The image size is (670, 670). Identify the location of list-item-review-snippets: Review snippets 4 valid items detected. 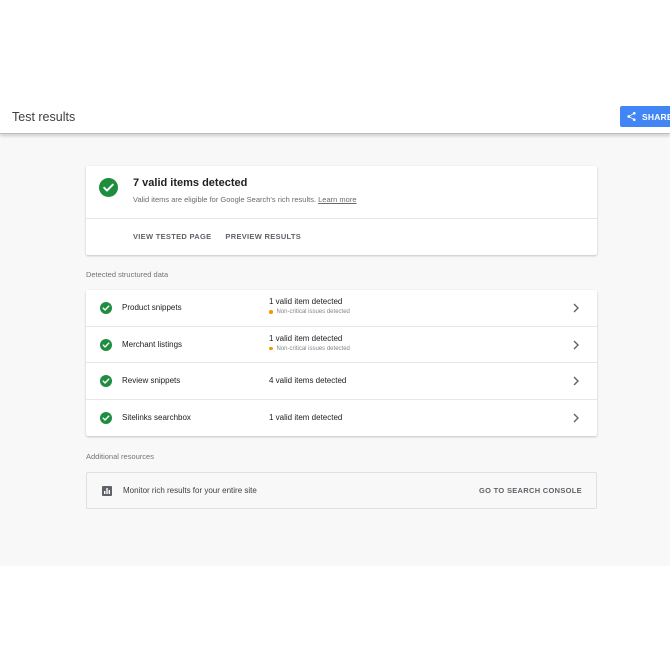
(341, 381).